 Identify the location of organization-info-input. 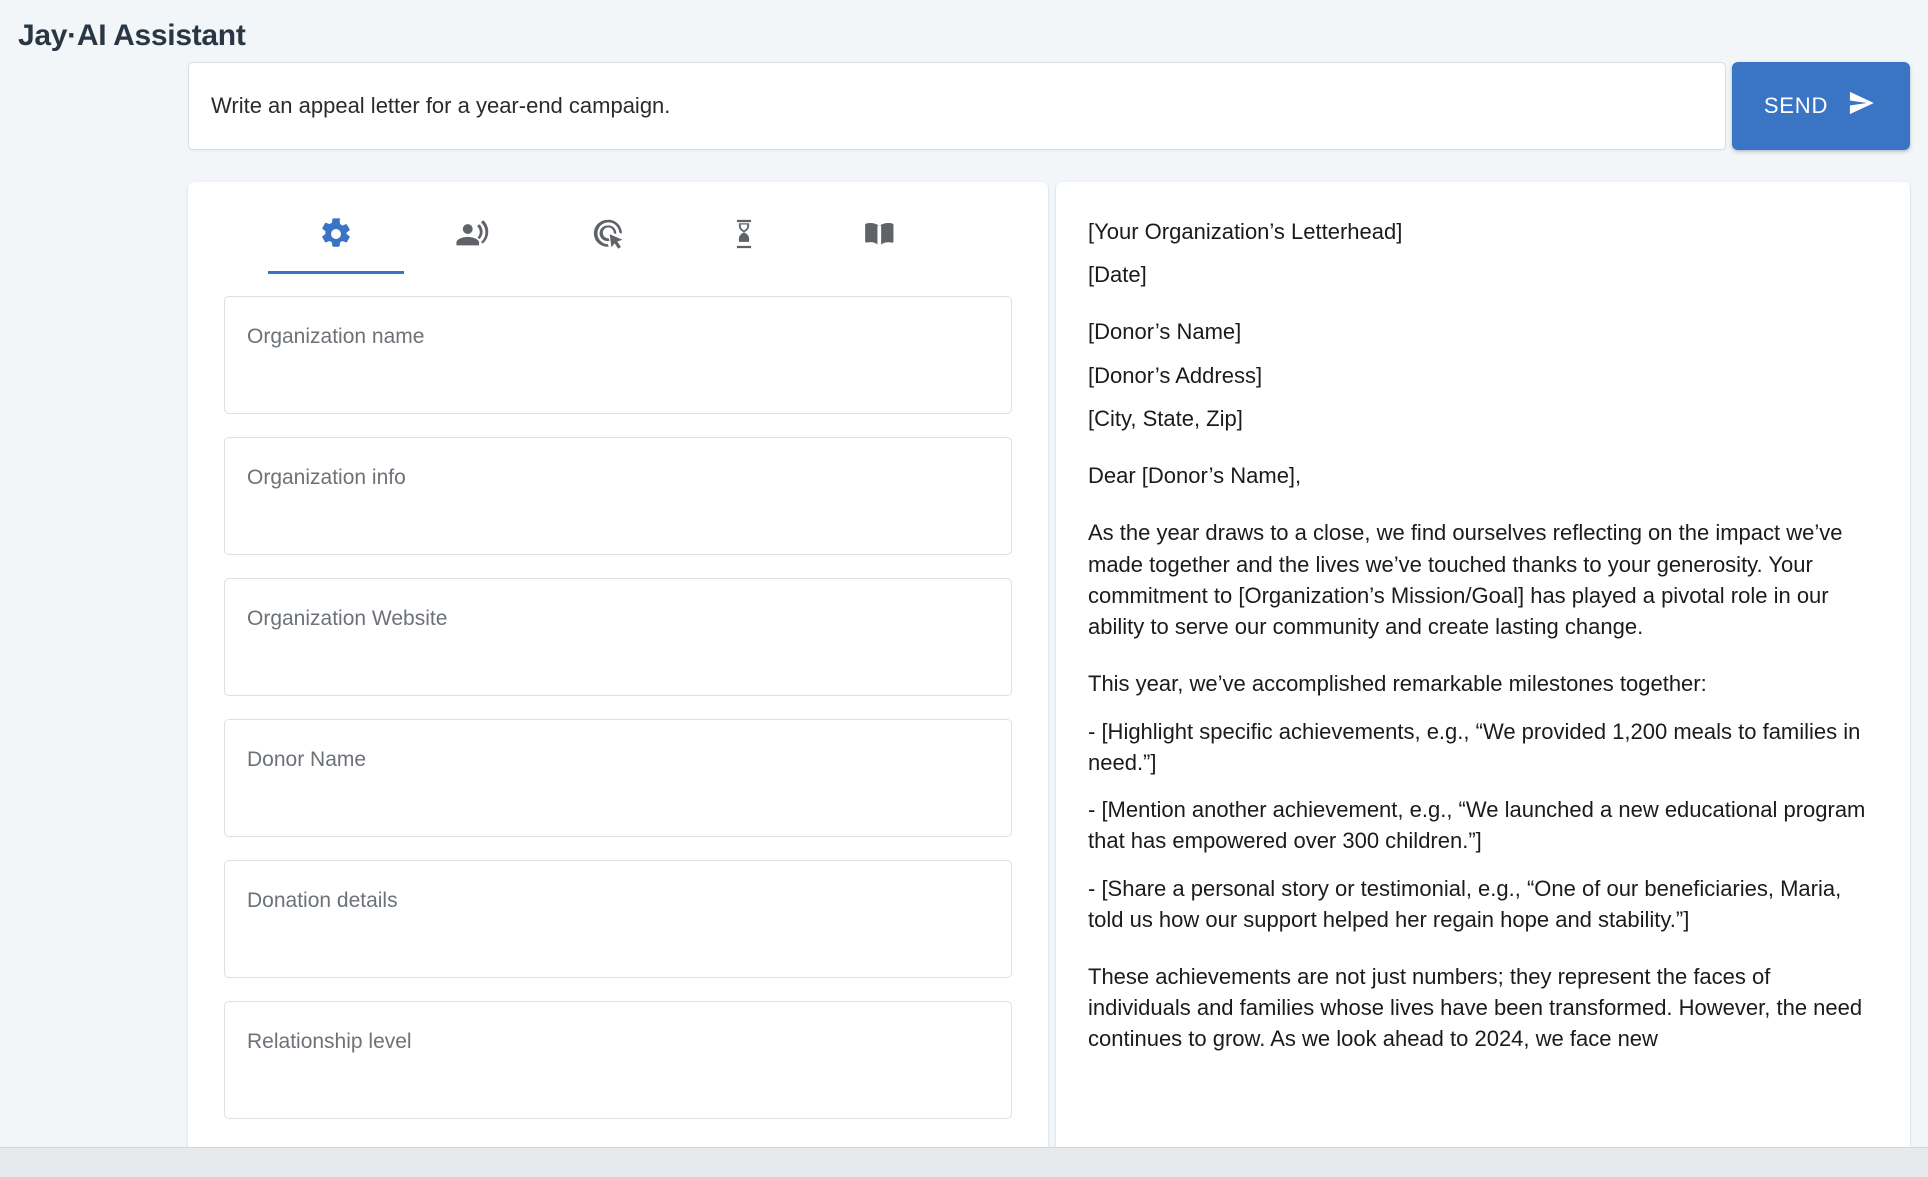
(618, 496).